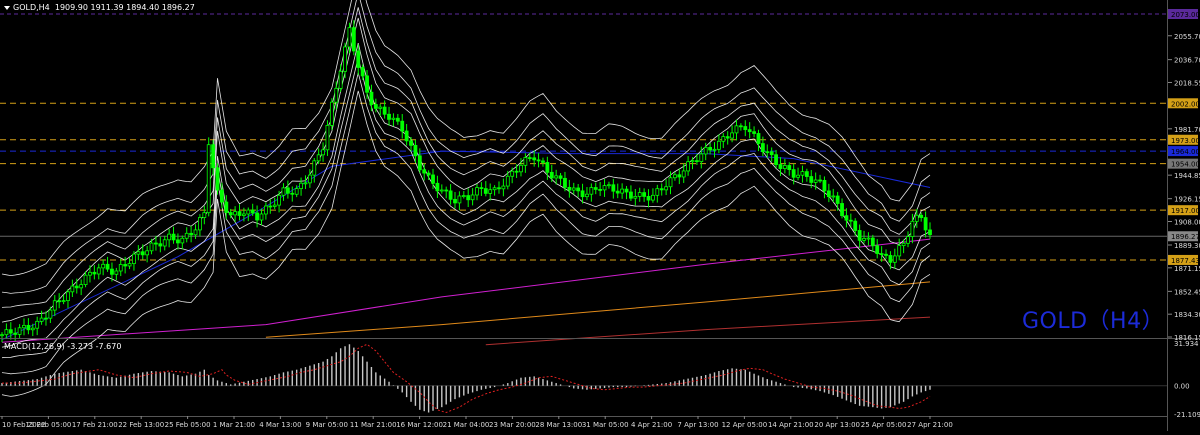  Describe the element at coordinates (697, 425) in the screenshot. I see `time-tick-label: 7 Apr 13:00` at that location.